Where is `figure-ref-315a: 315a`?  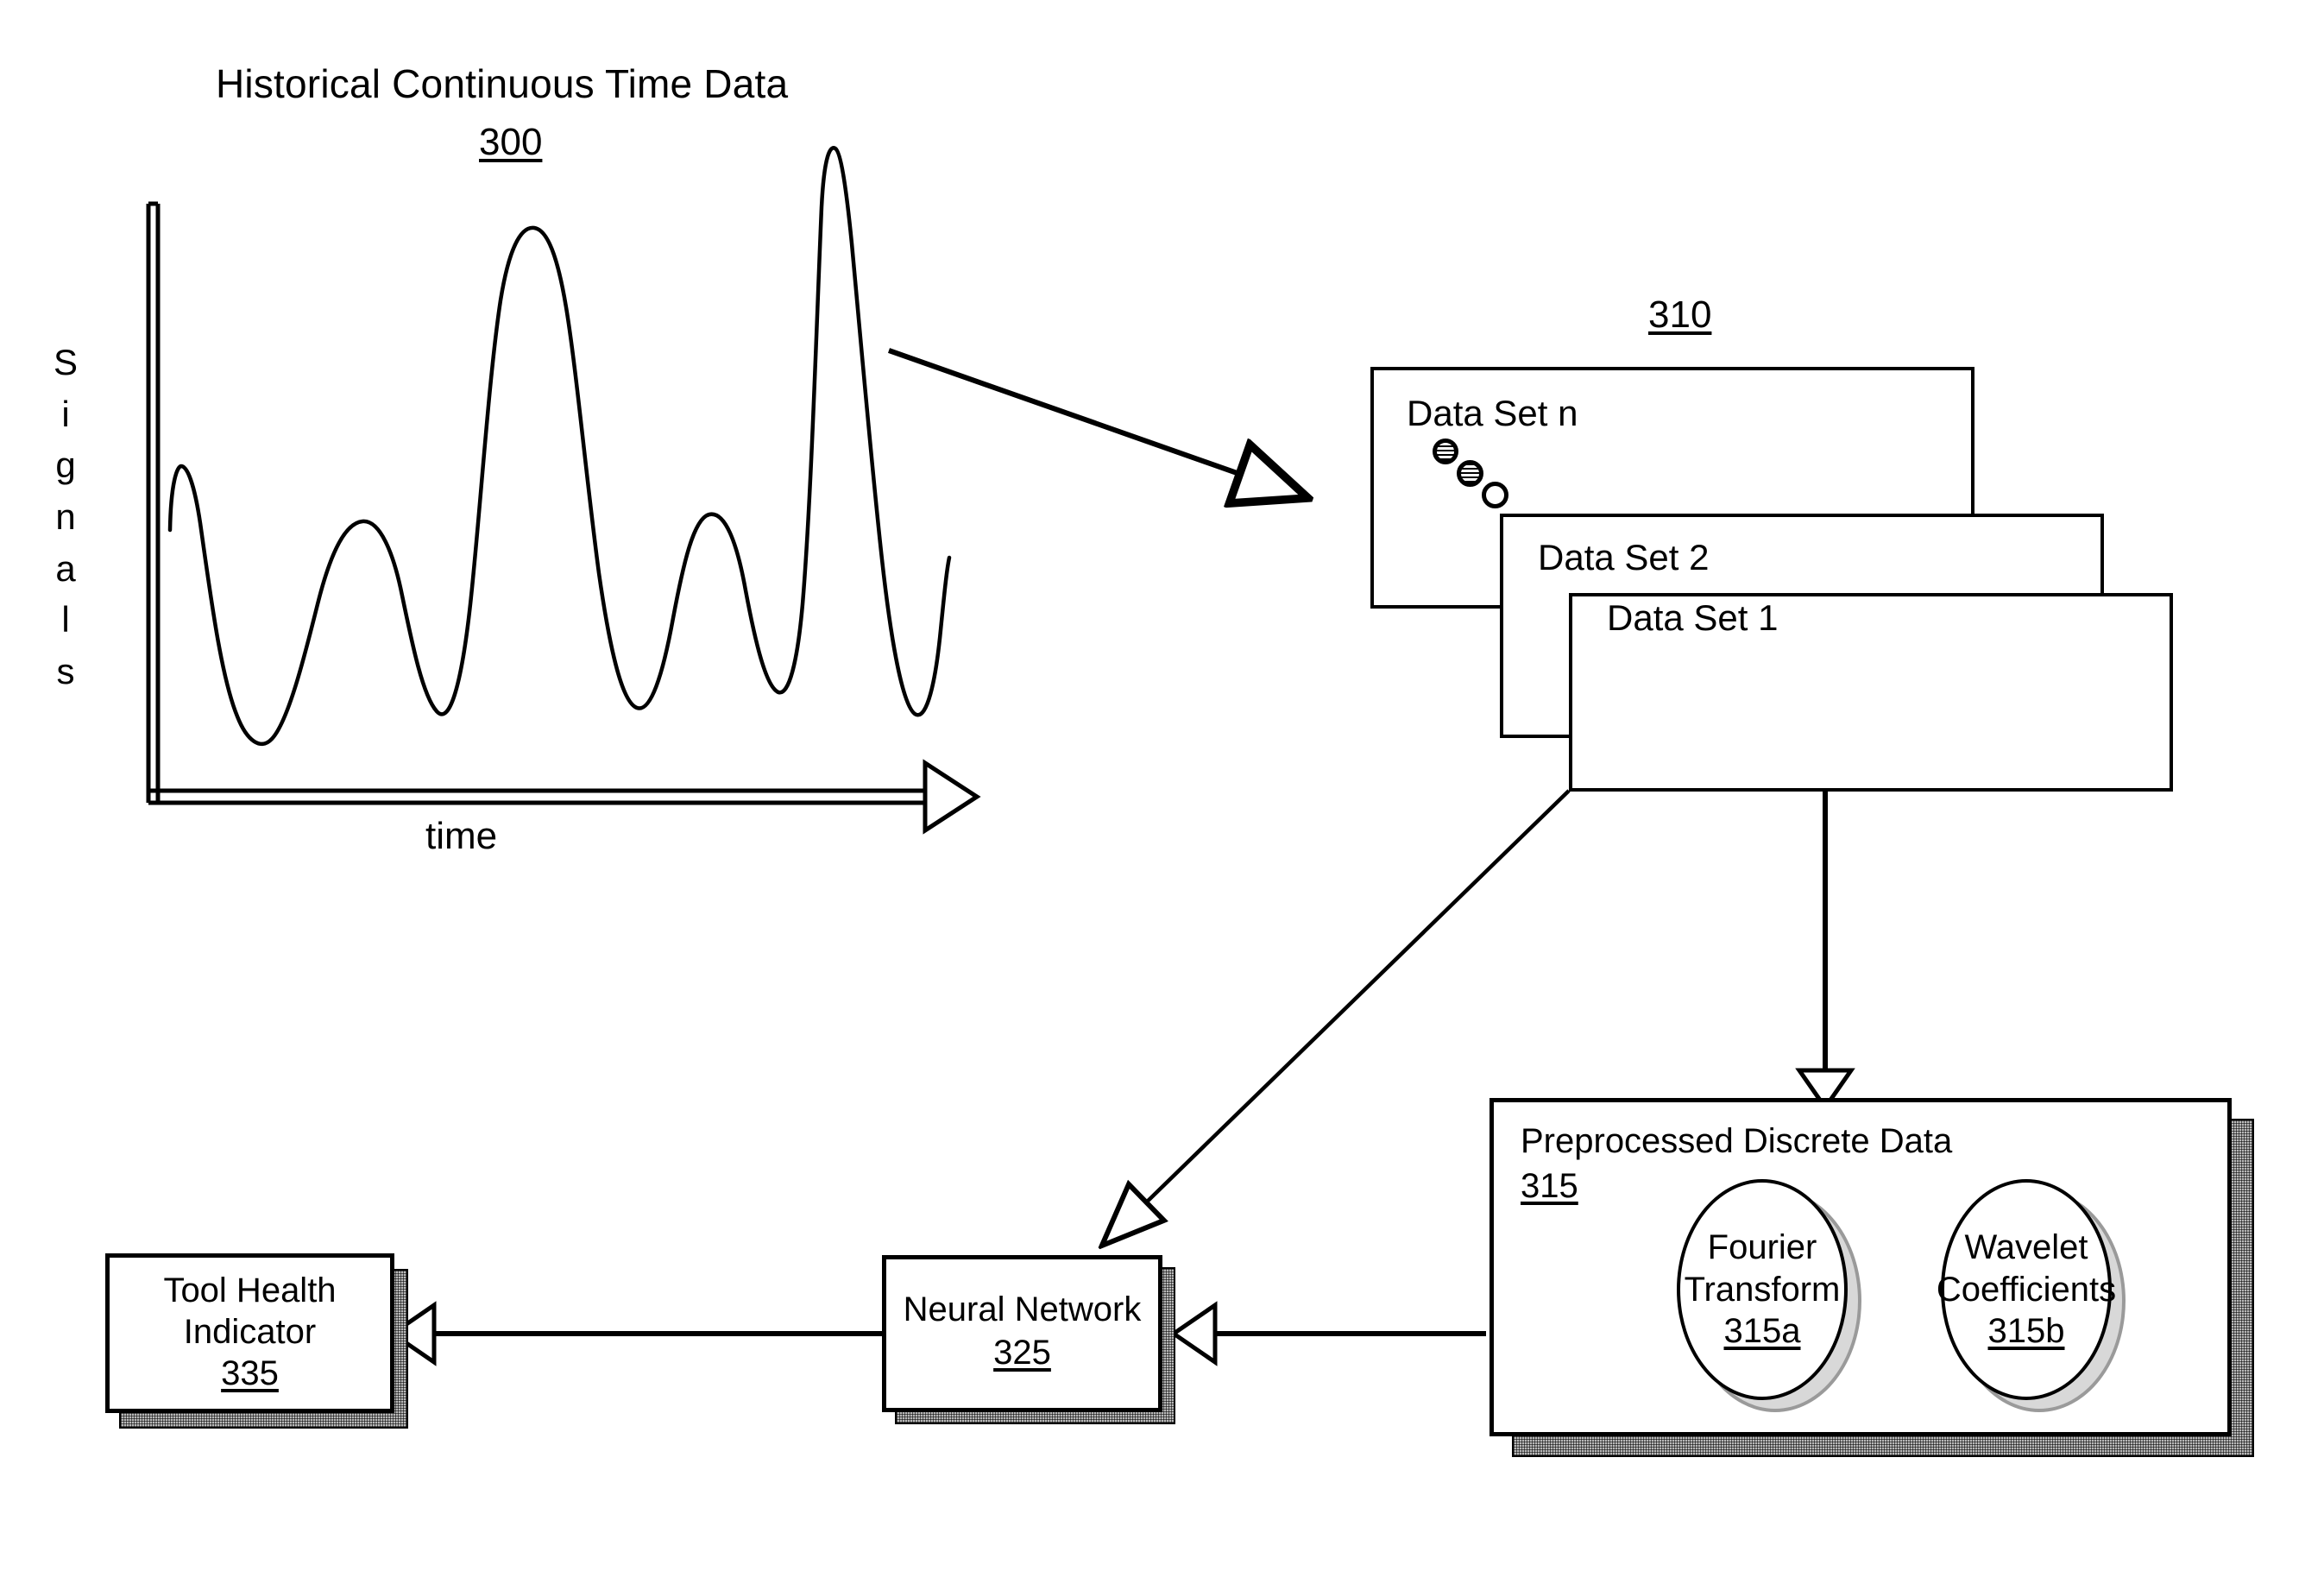
figure-ref-315a: 315a is located at coordinates (1762, 1331).